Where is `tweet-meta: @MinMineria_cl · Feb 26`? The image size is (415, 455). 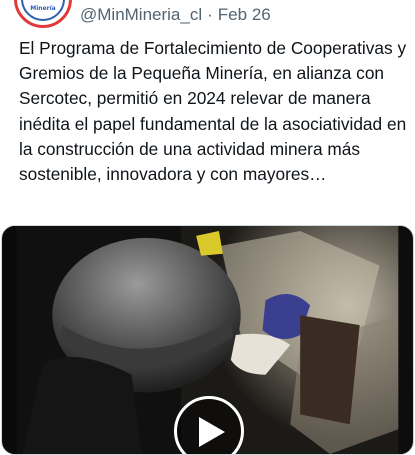 tweet-meta: @MinMineria_cl · Feb 26 is located at coordinates (175, 15).